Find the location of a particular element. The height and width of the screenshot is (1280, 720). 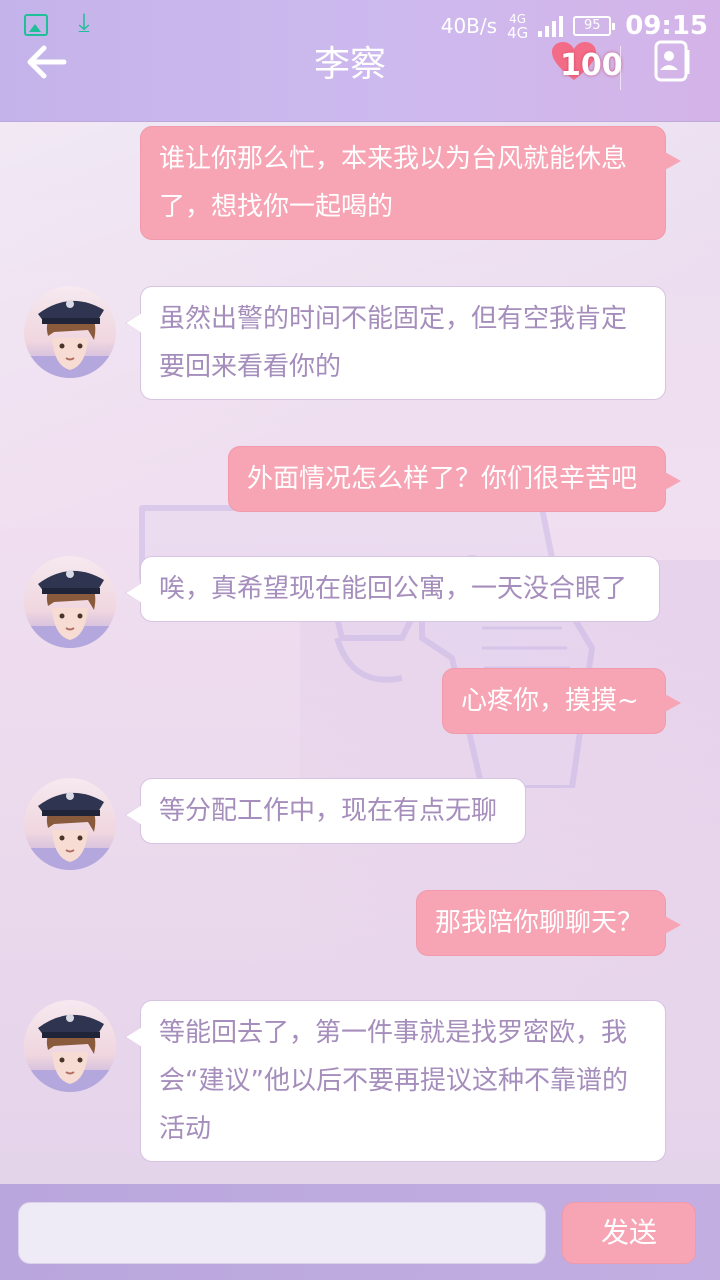

clock: 09:15 is located at coordinates (666, 26).